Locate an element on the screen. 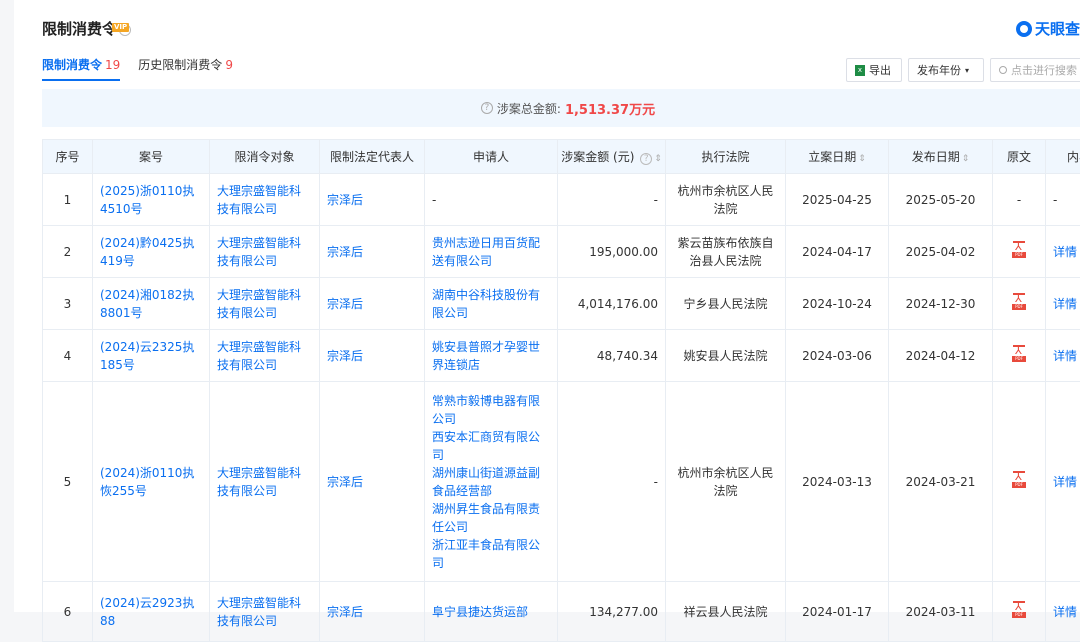 The image size is (1080, 642). cell-court: 杭州市余杭区人民法院 is located at coordinates (726, 482).